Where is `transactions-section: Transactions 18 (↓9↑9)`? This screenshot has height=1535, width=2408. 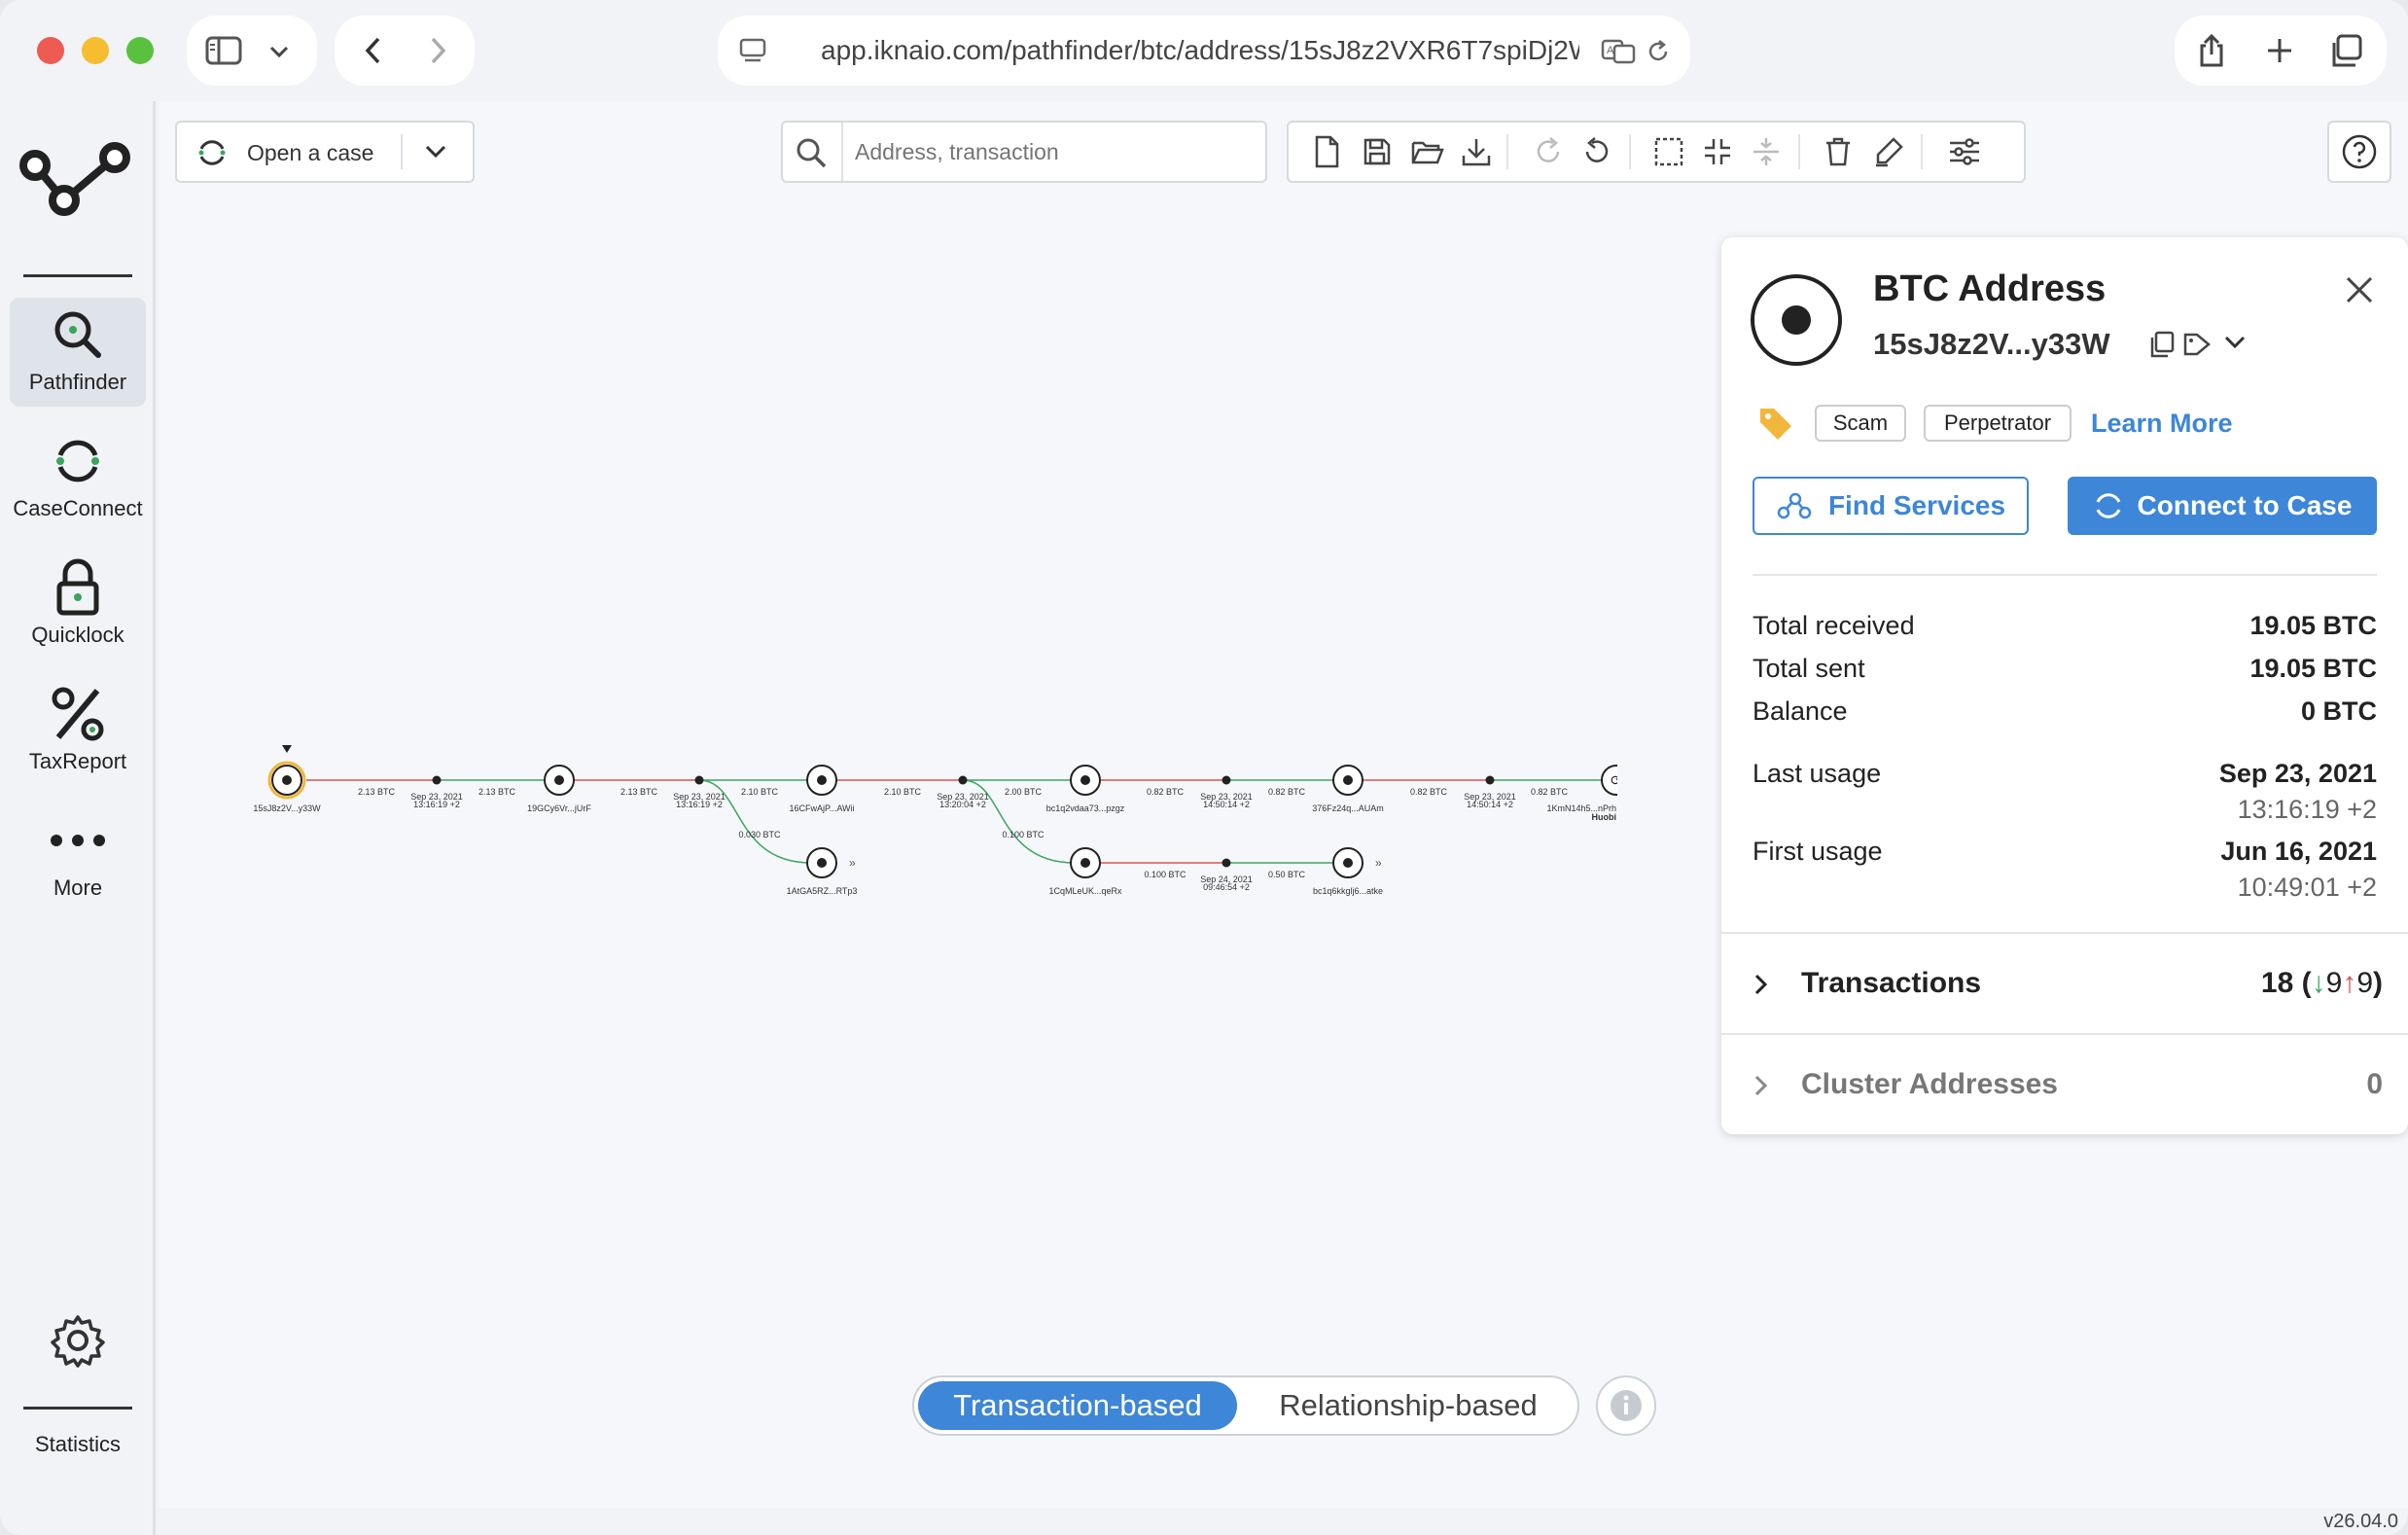
transactions-section: Transactions 18 (↓9↑9) is located at coordinates (2065, 982).